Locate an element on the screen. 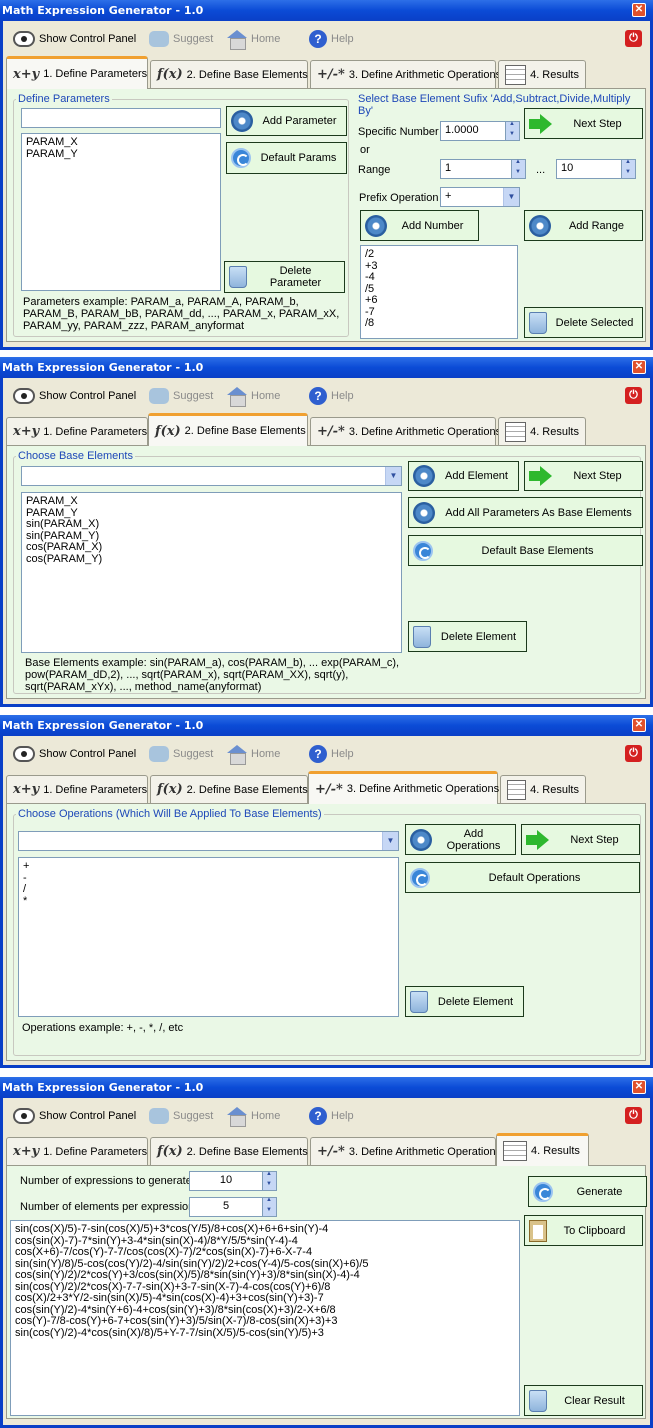  add-gear-icon is located at coordinates (242, 121).